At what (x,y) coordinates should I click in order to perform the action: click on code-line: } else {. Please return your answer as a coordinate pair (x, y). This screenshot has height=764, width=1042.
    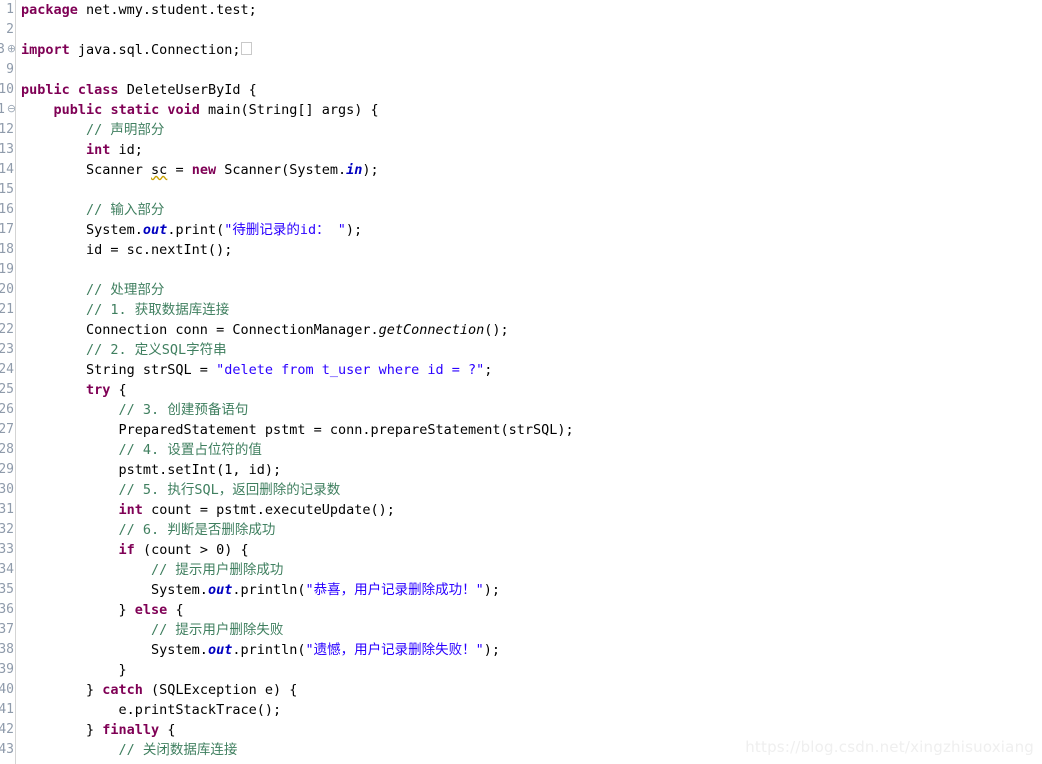
    Looking at the image, I should click on (529, 610).